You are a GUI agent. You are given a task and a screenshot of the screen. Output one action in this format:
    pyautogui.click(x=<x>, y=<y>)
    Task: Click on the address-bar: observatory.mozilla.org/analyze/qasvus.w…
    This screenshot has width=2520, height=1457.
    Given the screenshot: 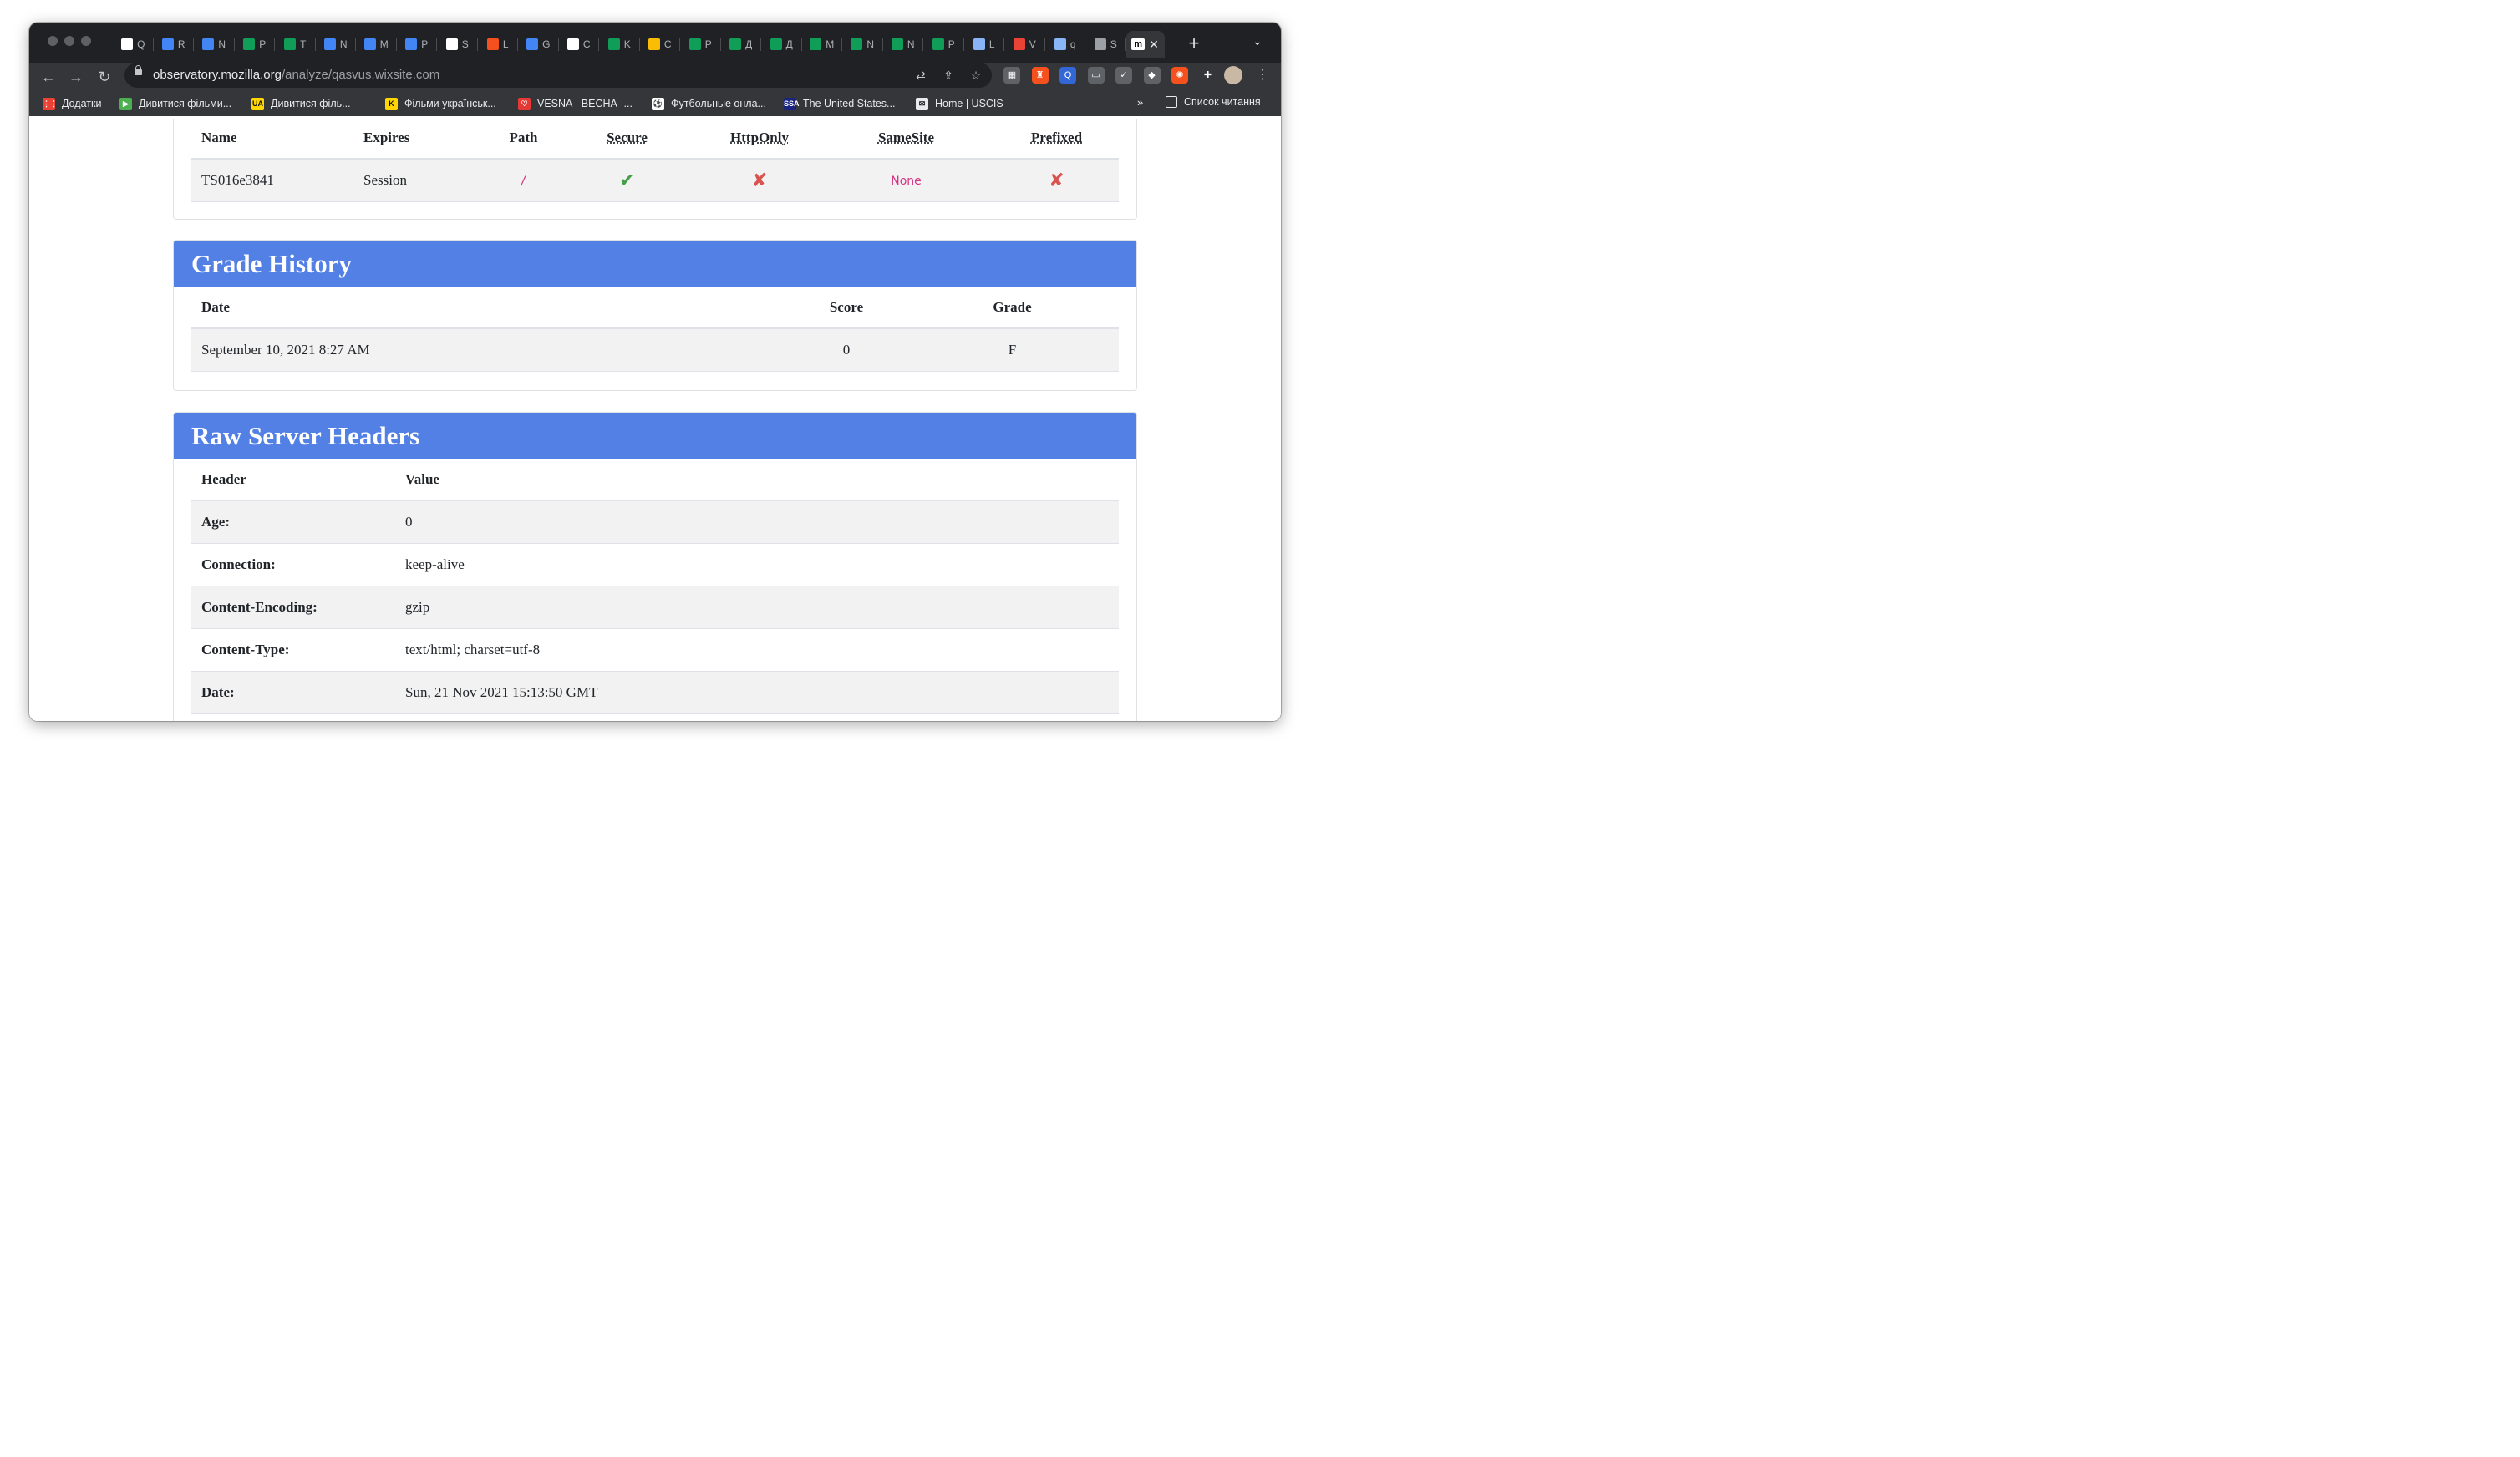 What is the action you would take?
    pyautogui.click(x=558, y=75)
    